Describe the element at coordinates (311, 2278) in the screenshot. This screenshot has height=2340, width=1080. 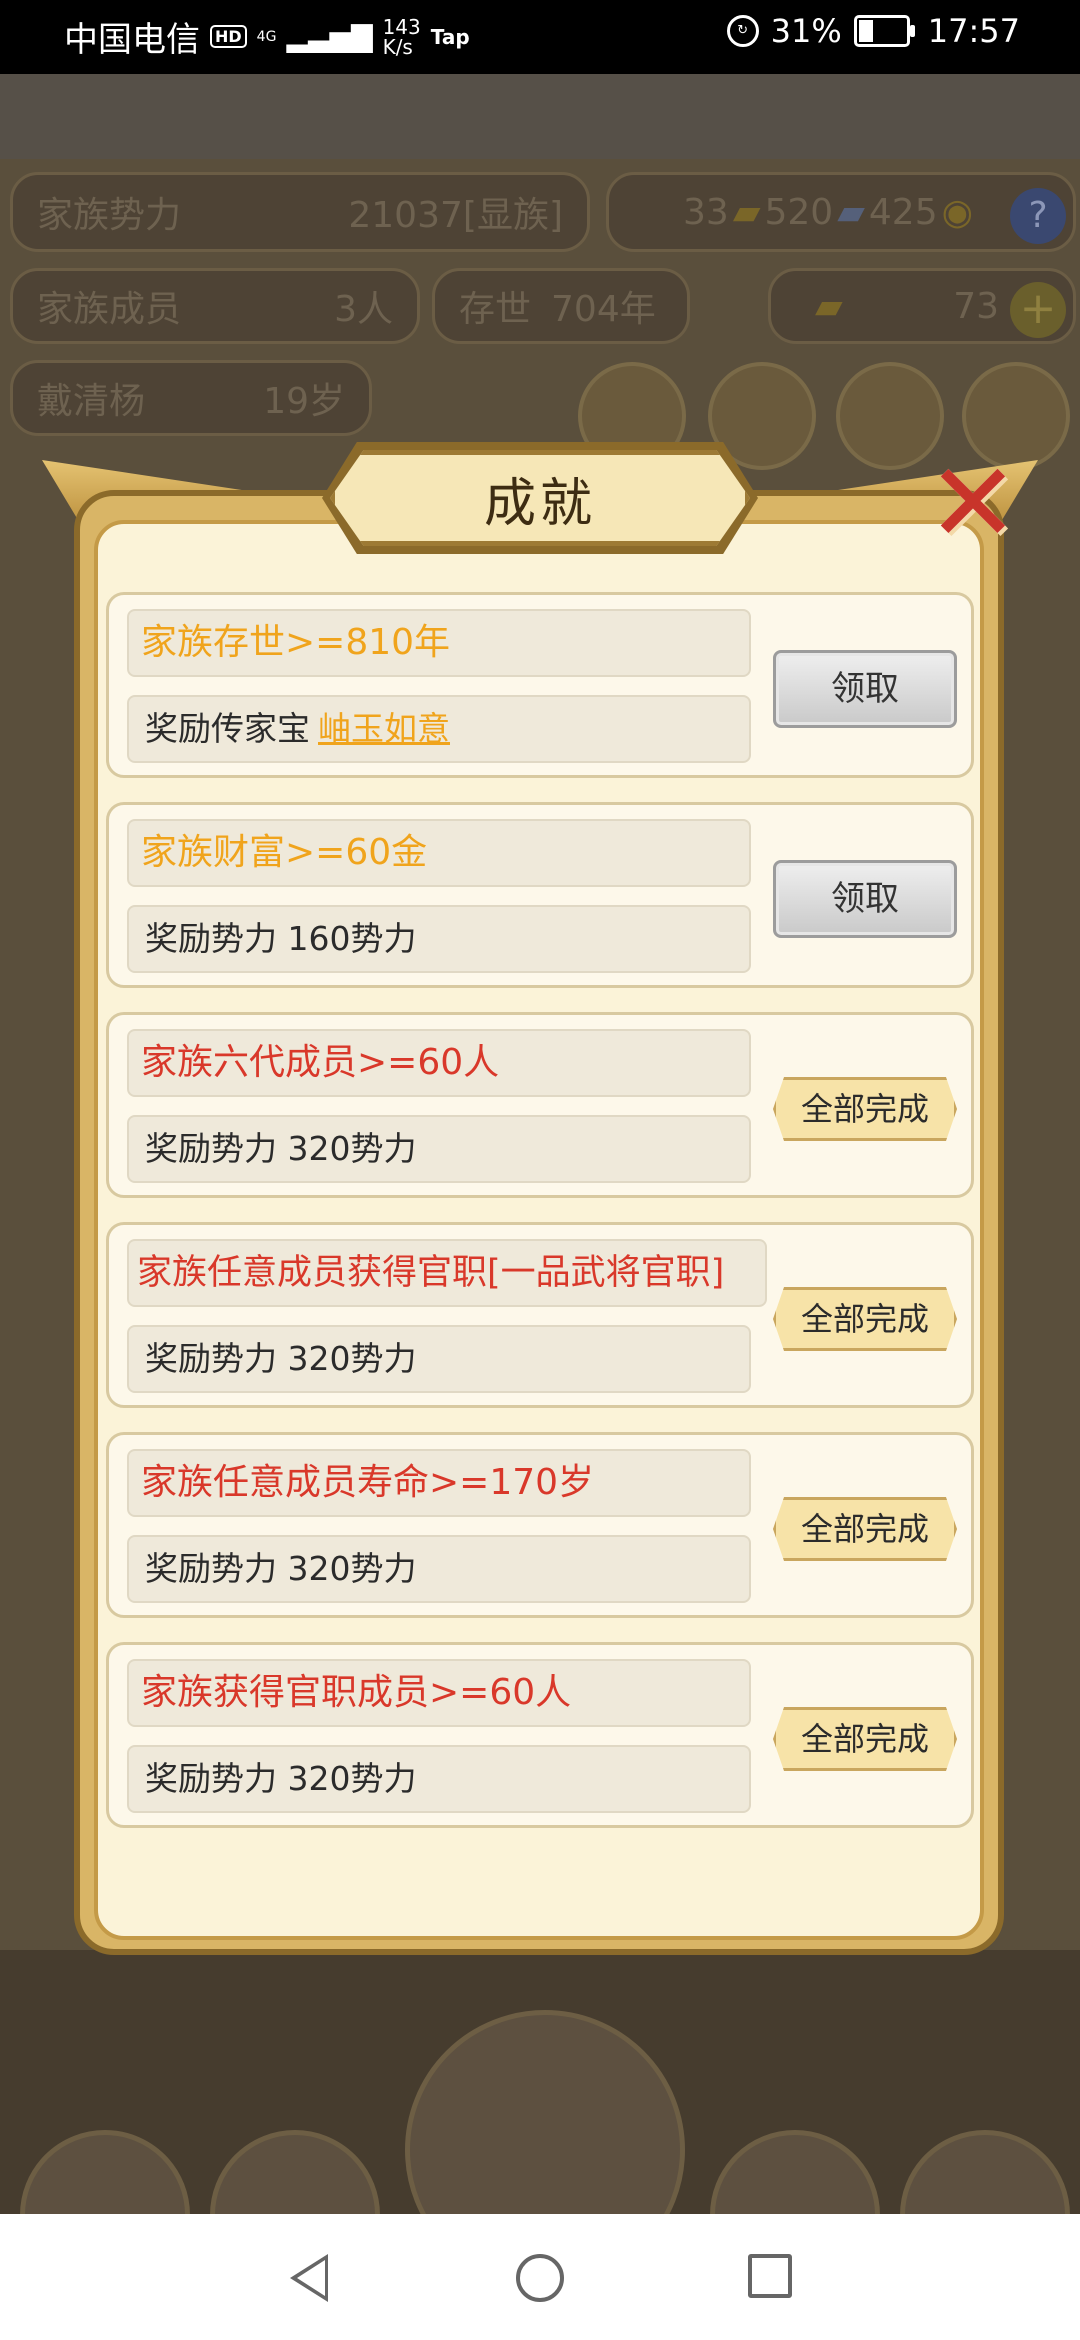
I see `back-icon-inner` at that location.